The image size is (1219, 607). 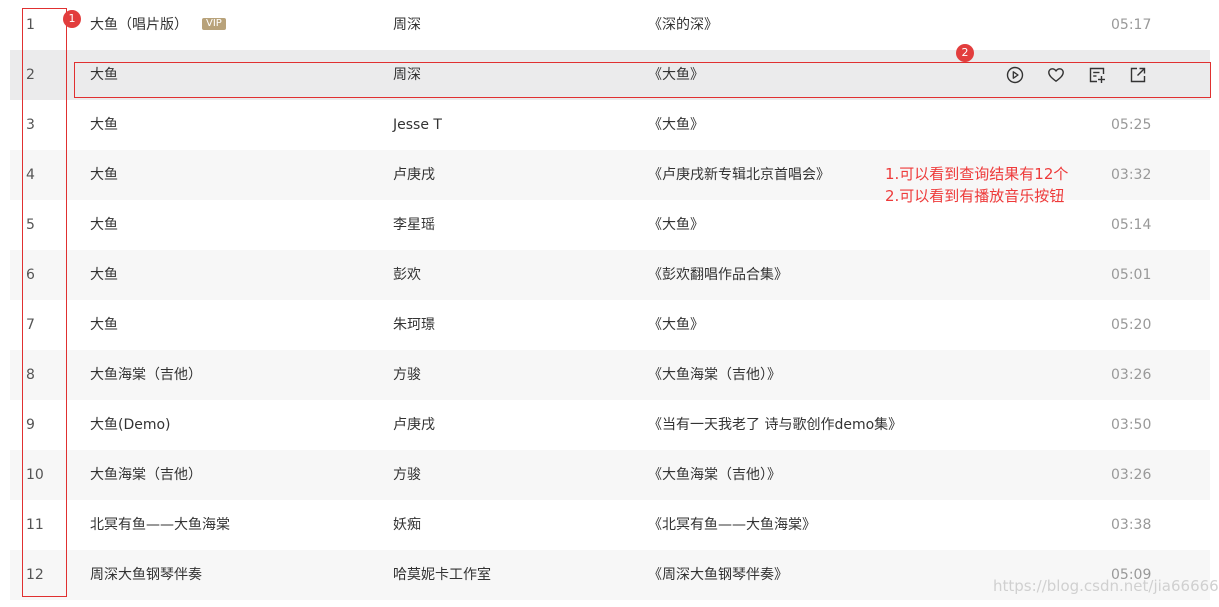 I want to click on song-title-text: 大鱼(Demo), so click(x=130, y=425).